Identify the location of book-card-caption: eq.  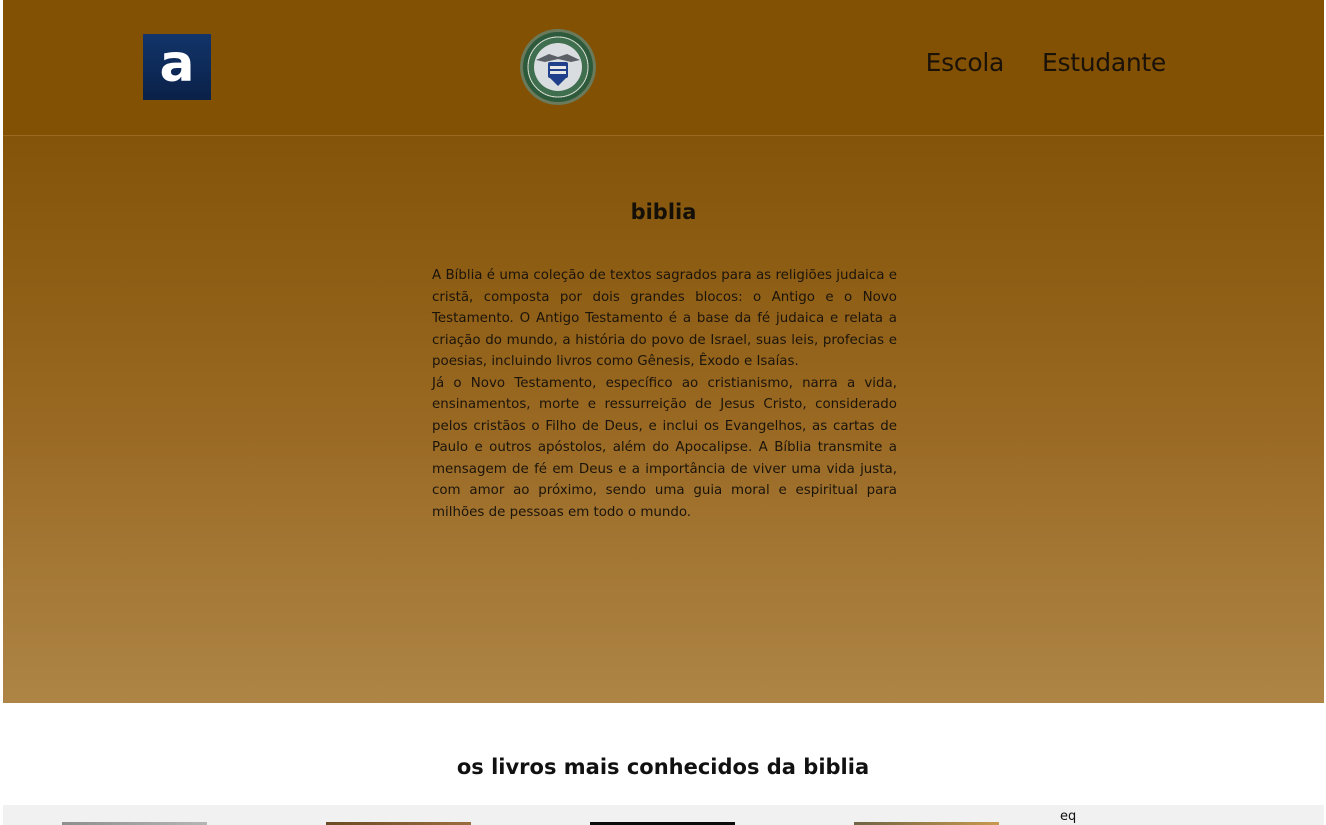
(1068, 816).